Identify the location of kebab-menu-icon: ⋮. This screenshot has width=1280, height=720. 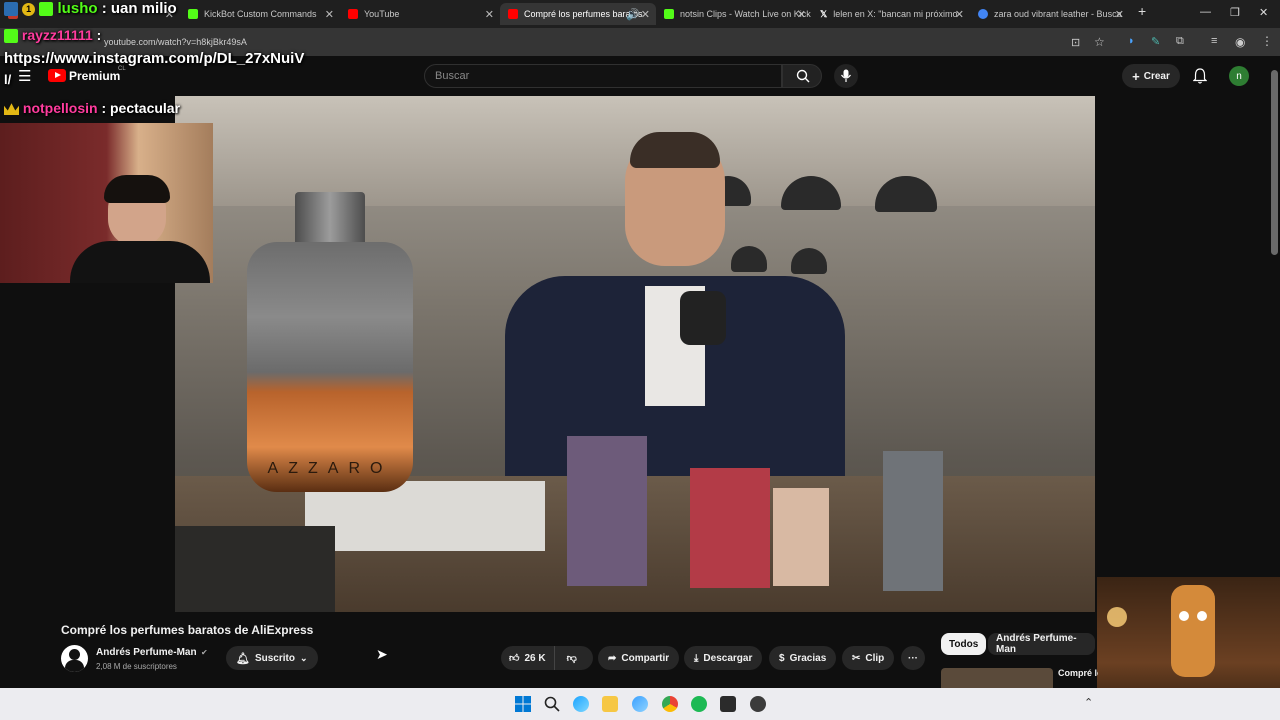
(1267, 41).